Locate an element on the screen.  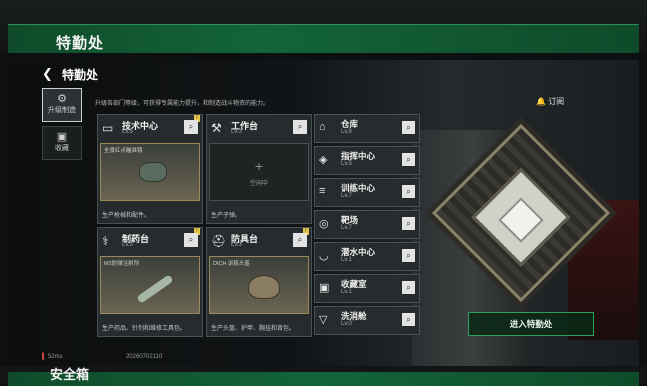
slot-status: 空闲中 is located at coordinates (258, 184).